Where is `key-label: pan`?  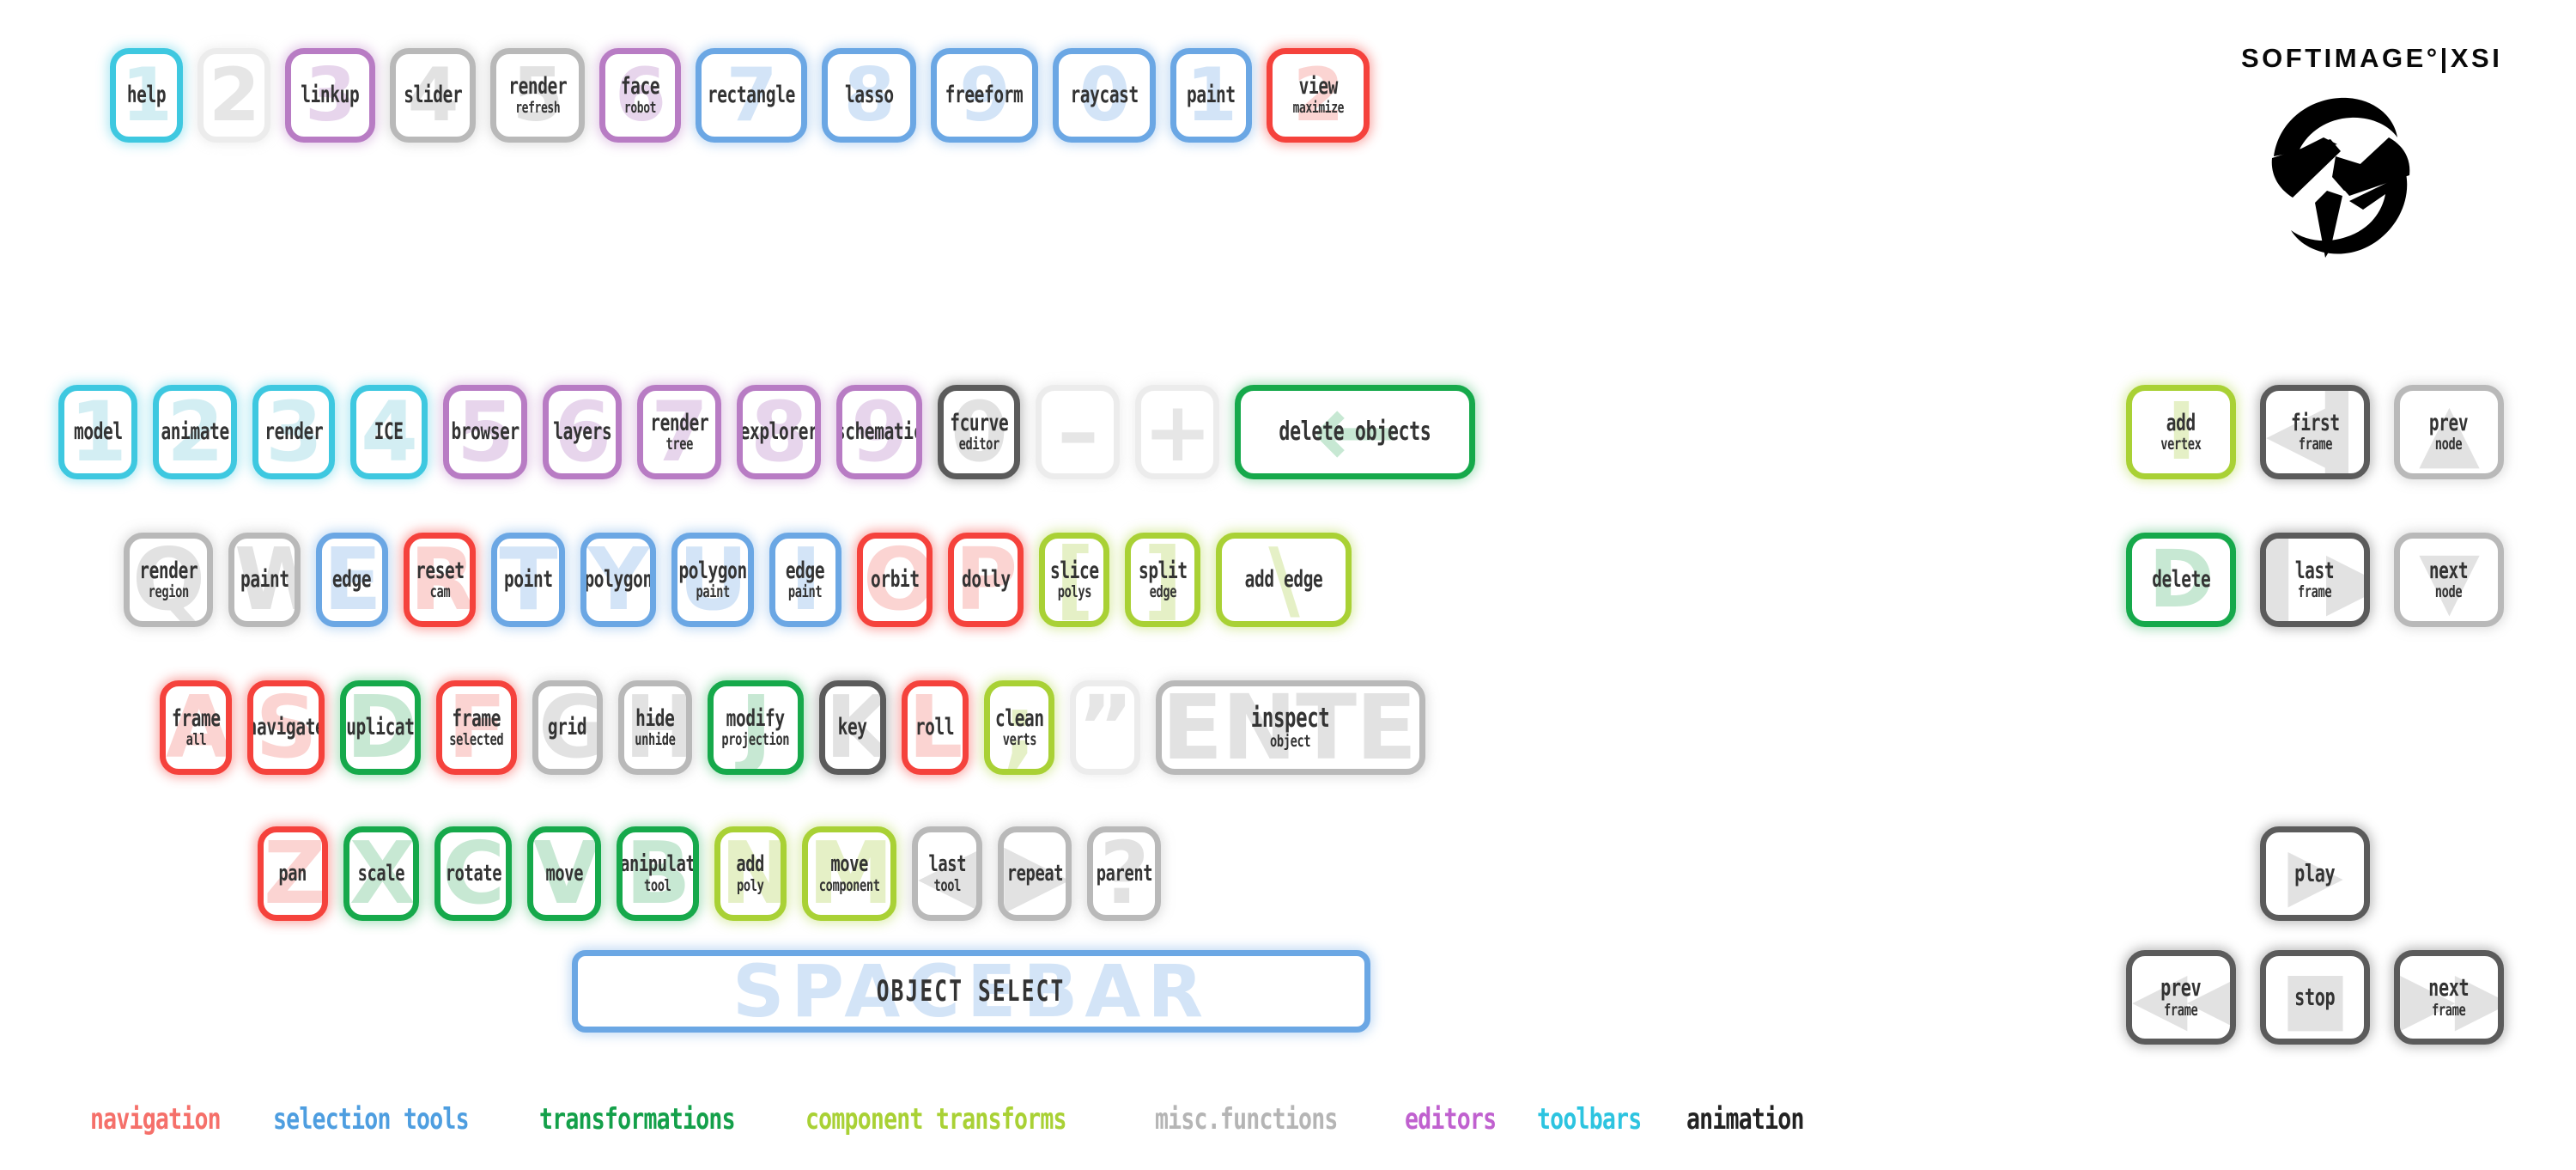 key-label: pan is located at coordinates (293, 874).